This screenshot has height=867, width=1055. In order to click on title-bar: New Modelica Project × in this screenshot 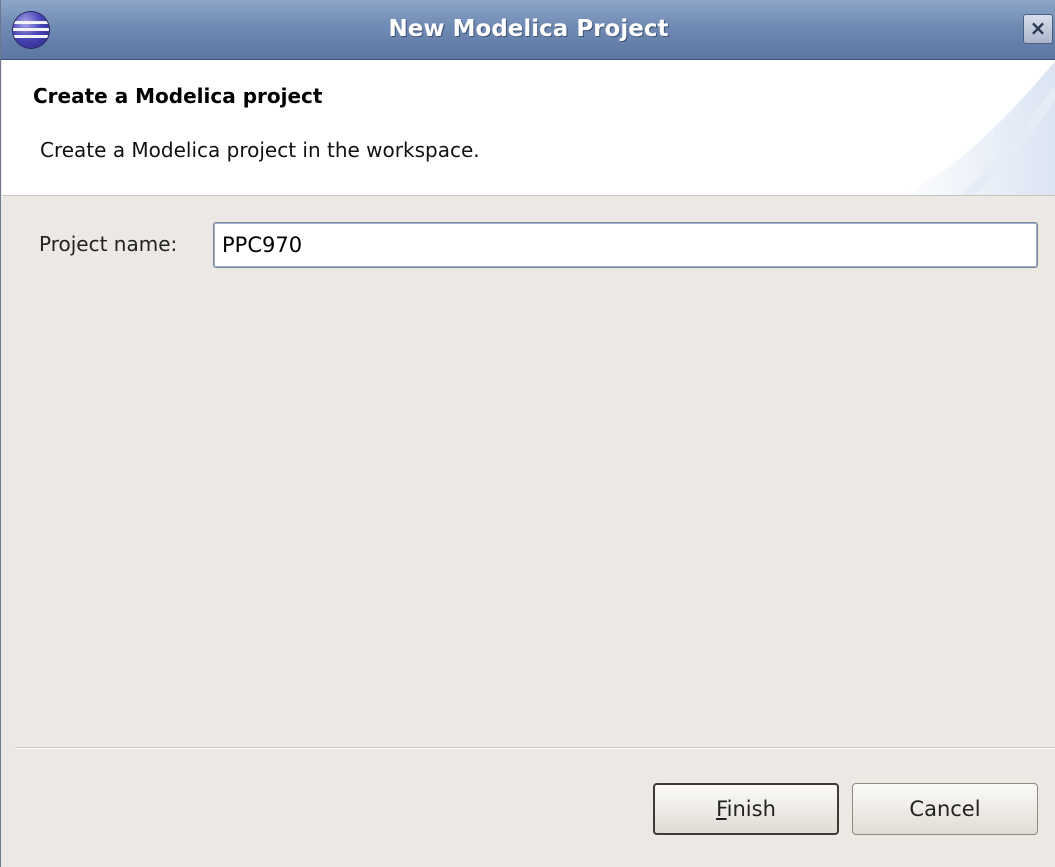, I will do `click(528, 30)`.